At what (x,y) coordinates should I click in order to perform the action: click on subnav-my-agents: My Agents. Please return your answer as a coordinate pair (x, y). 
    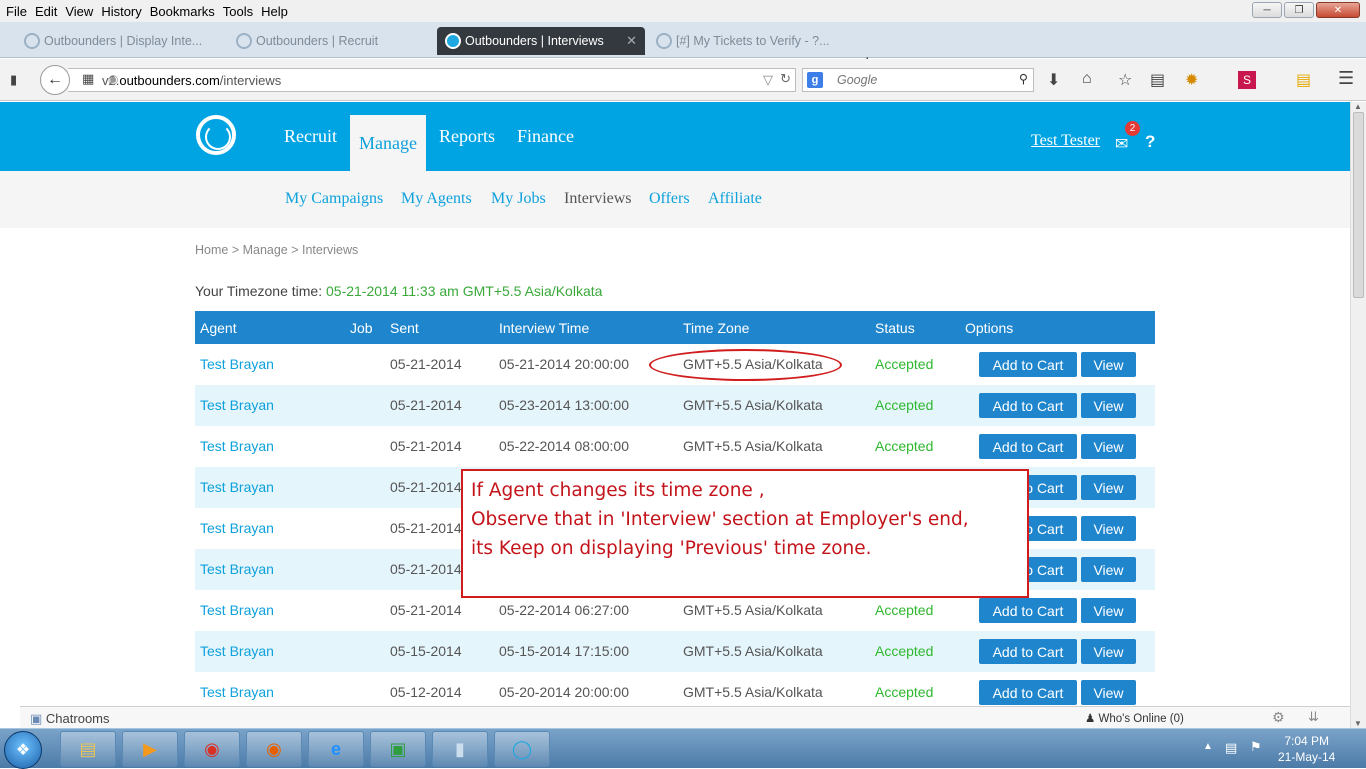
    Looking at the image, I should click on (436, 199).